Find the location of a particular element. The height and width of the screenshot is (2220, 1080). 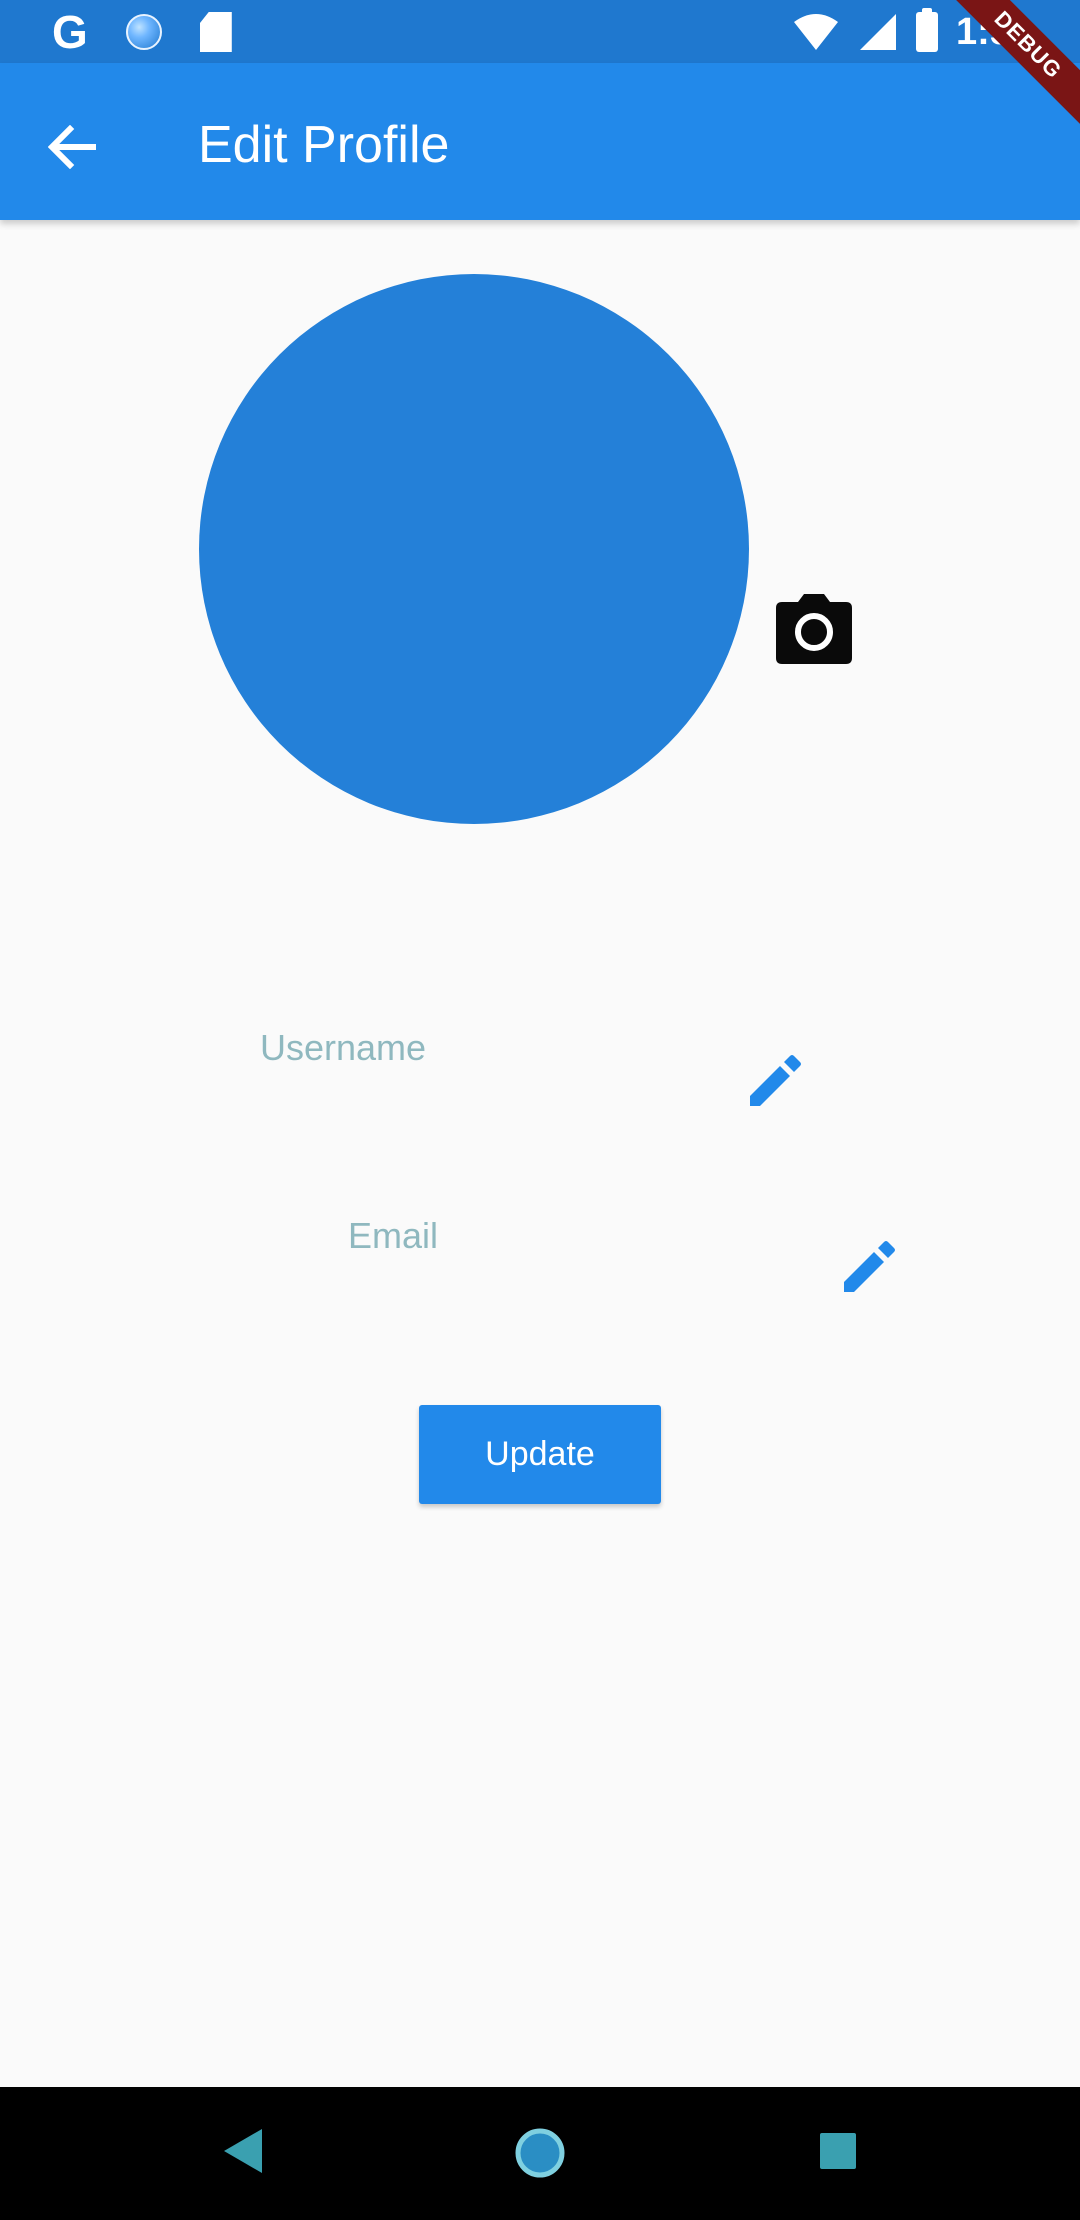

change-photo-button is located at coordinates (814, 629).